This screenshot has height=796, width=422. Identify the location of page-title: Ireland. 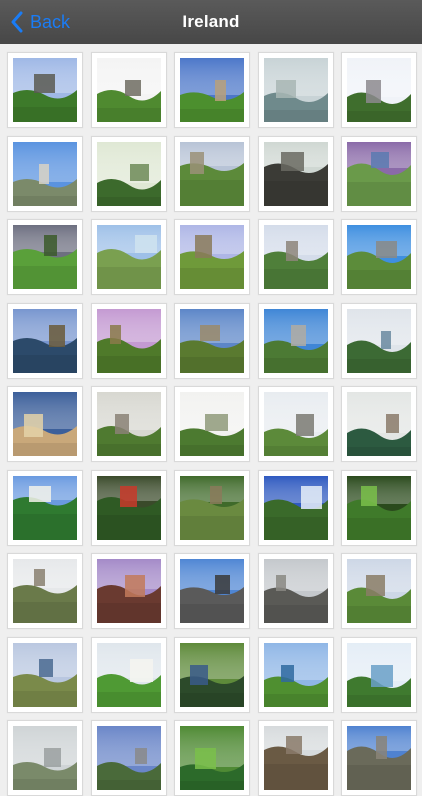
(211, 21).